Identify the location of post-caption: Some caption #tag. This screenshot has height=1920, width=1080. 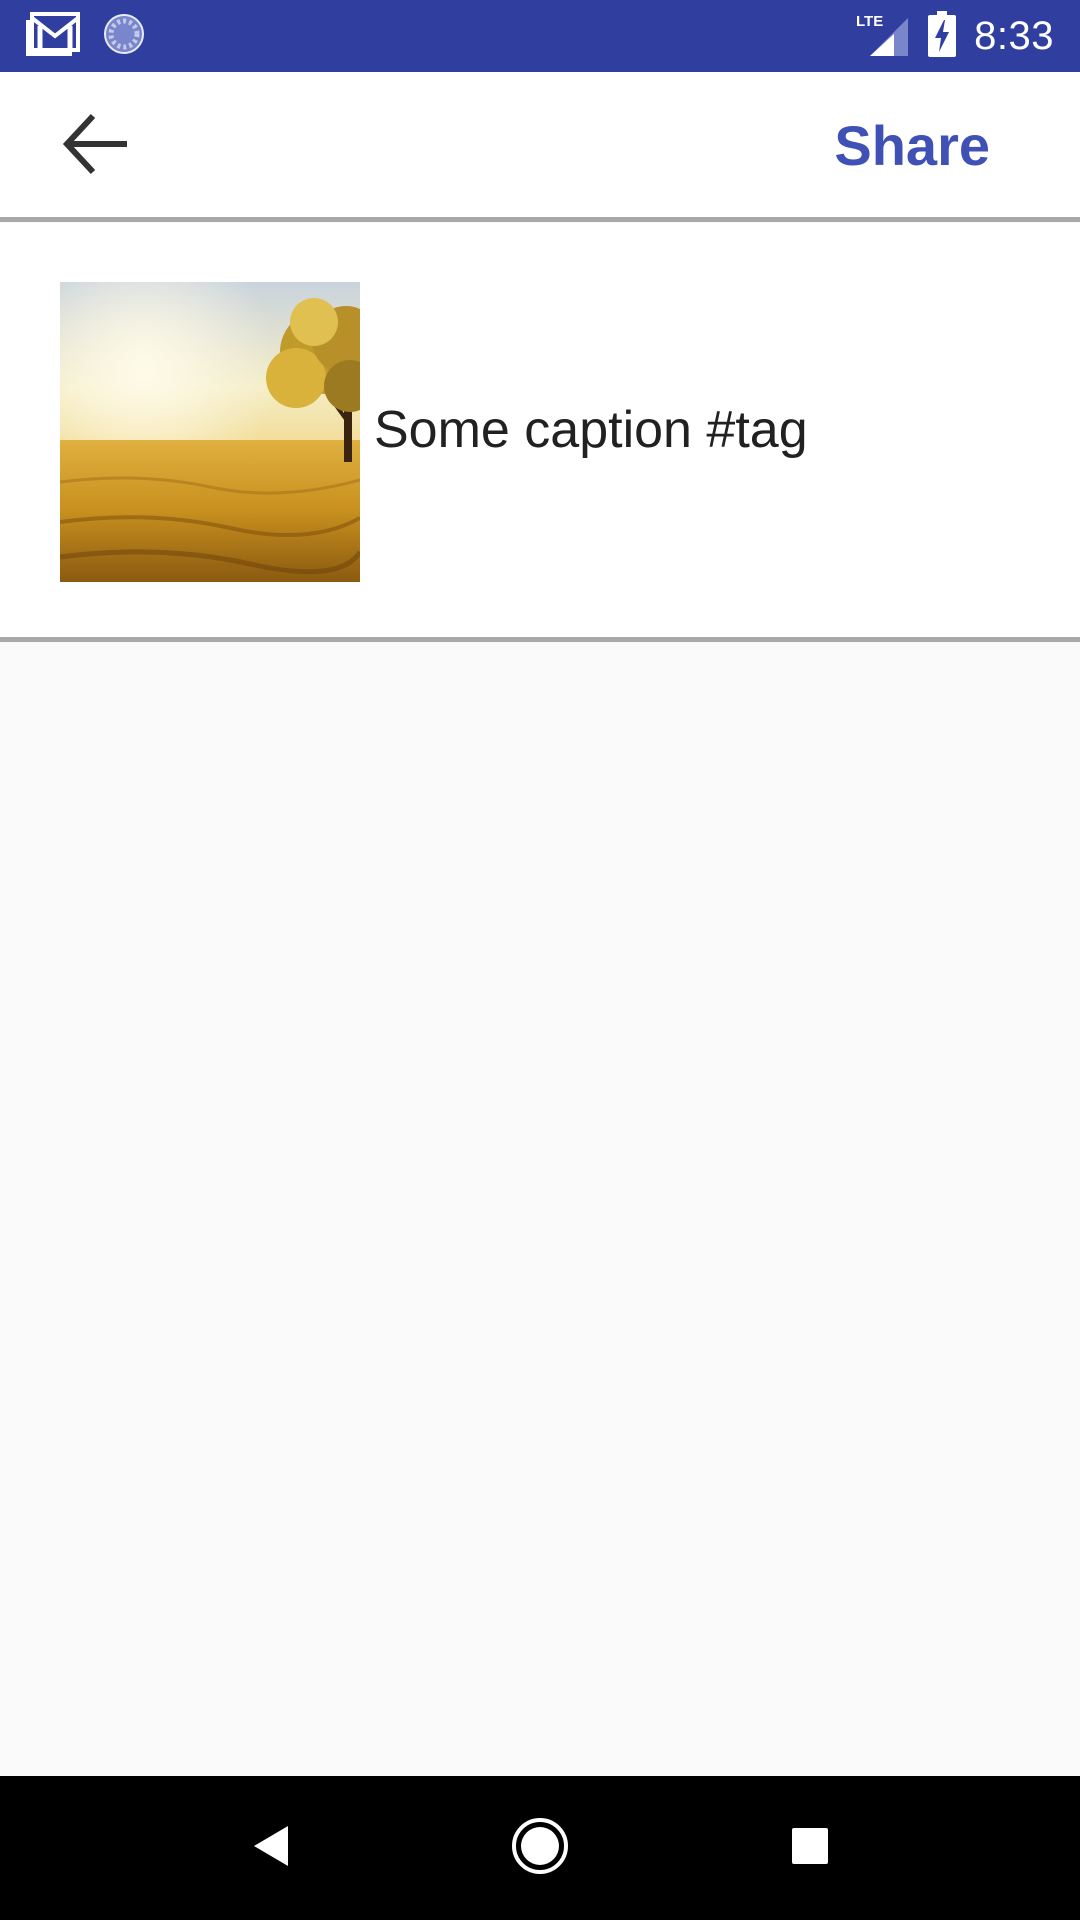
(591, 430).